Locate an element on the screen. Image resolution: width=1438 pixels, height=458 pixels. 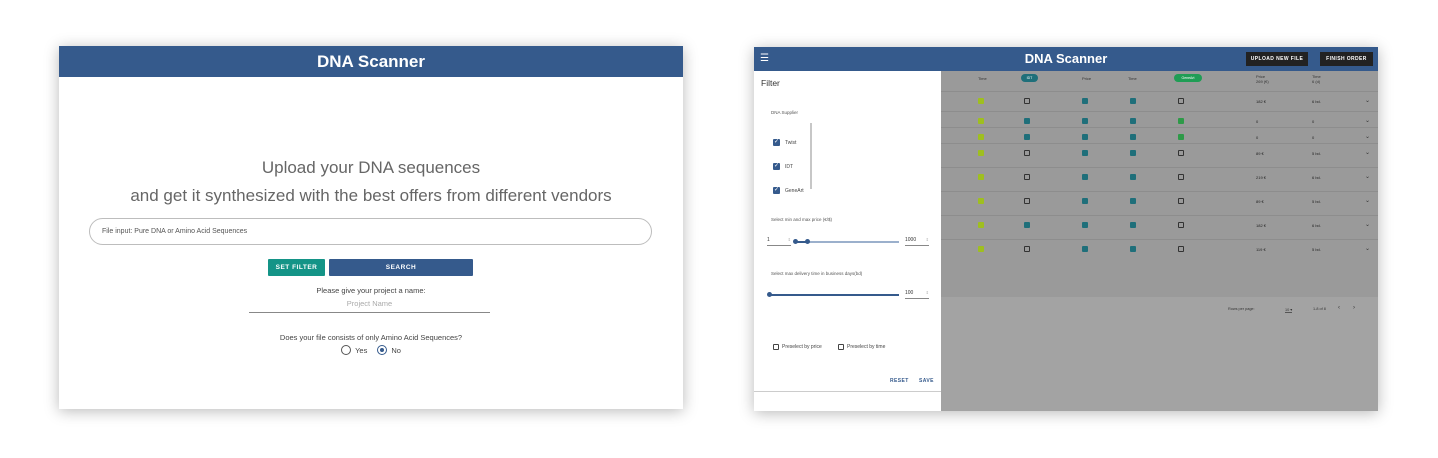
time-slider-thumb is located at coordinates (769, 294).